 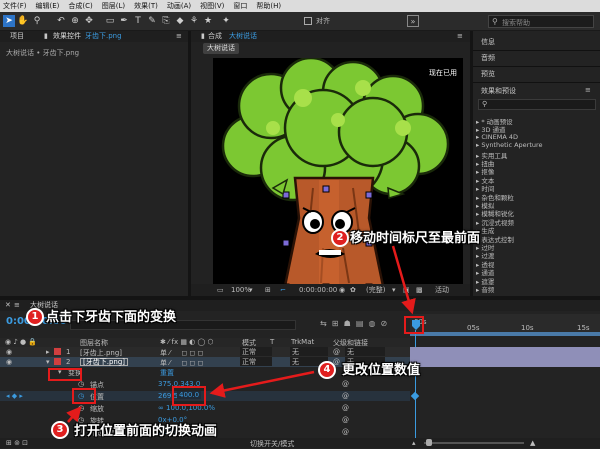 What do you see at coordinates (415, 238) in the screenshot?
I see `annotation-2-text: 移动时间标尺至最前面` at bounding box center [415, 238].